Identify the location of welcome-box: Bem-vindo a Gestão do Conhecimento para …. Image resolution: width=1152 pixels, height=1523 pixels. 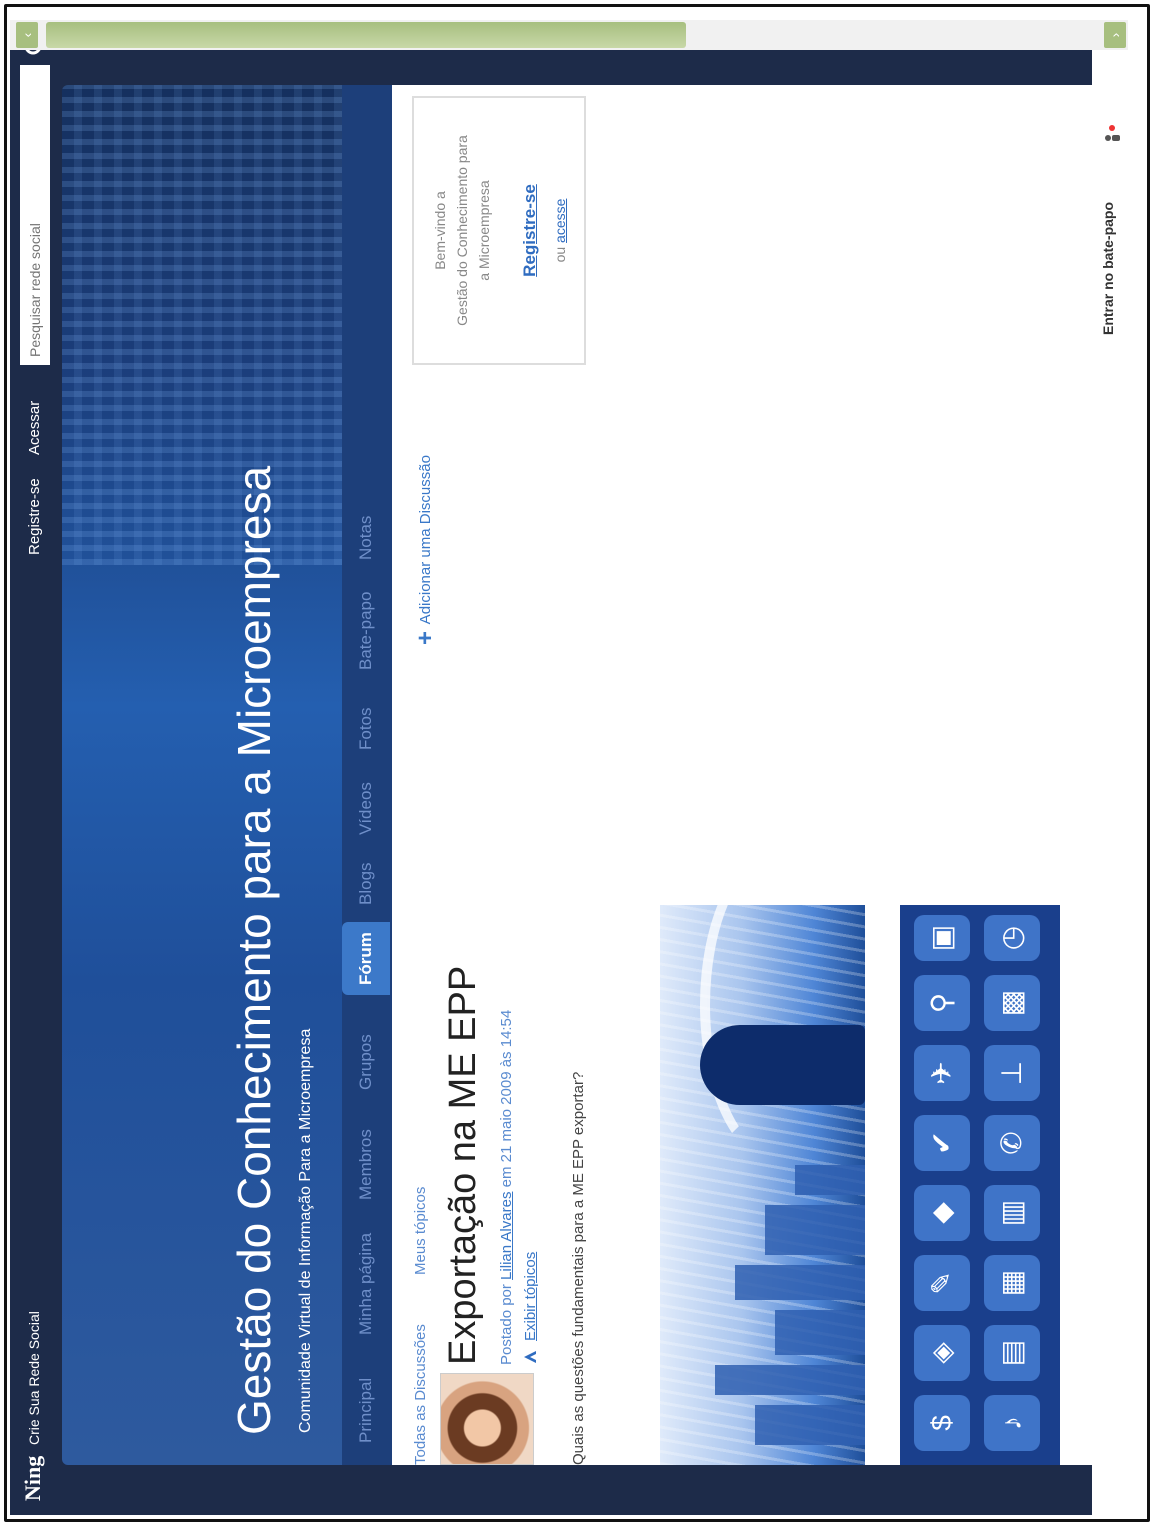
(499, 230).